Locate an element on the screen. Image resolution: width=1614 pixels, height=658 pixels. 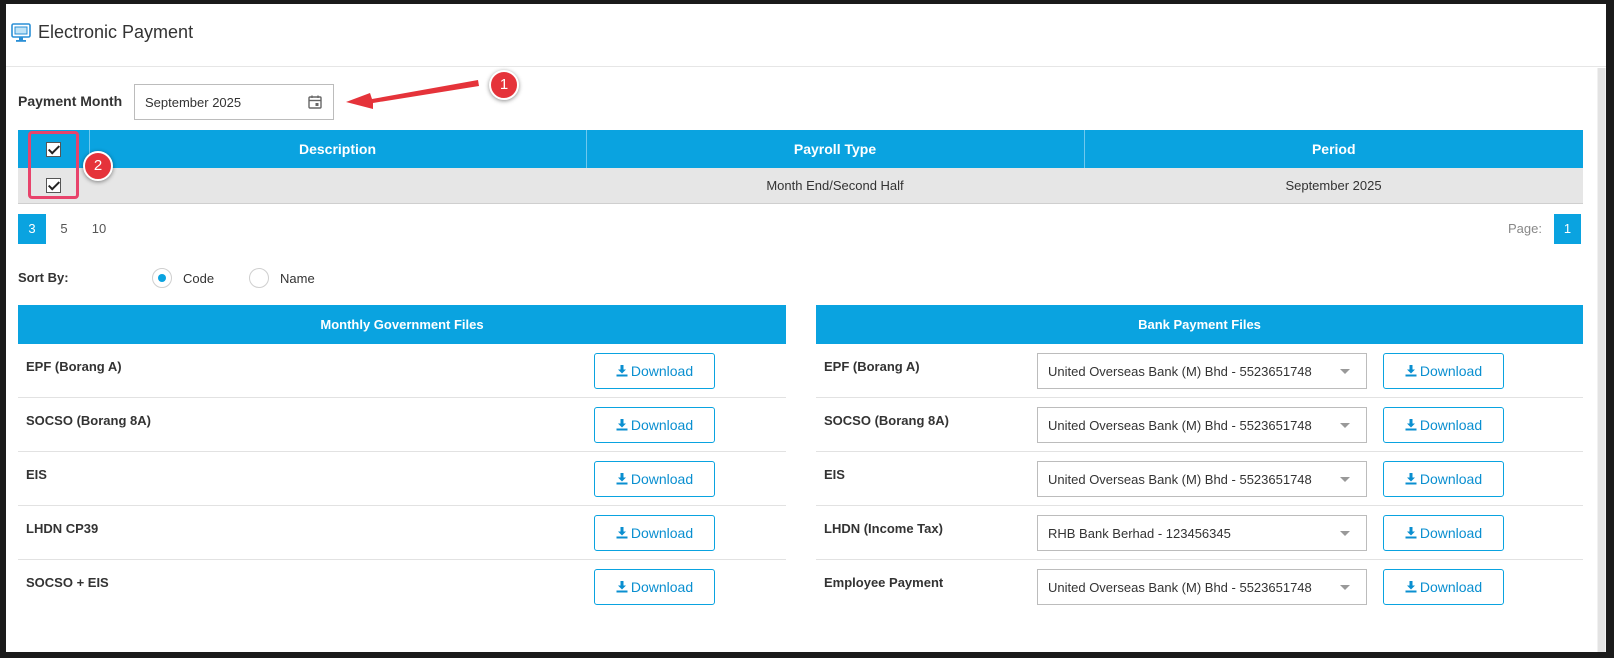
list-item: EPF (Borang A) Download is located at coordinates (402, 371).